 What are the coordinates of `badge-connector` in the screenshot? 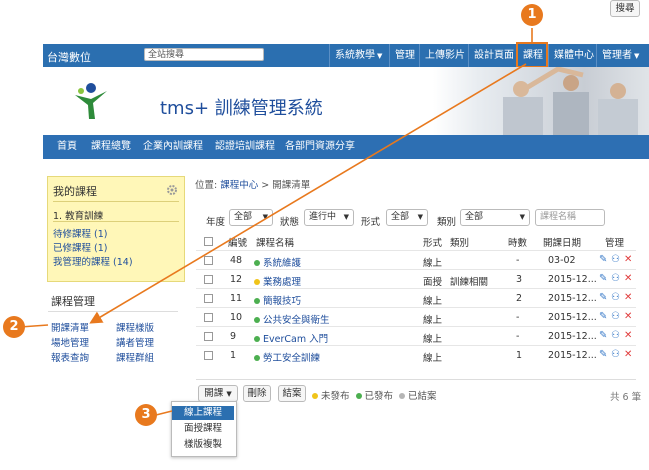 It's located at (164, 413).